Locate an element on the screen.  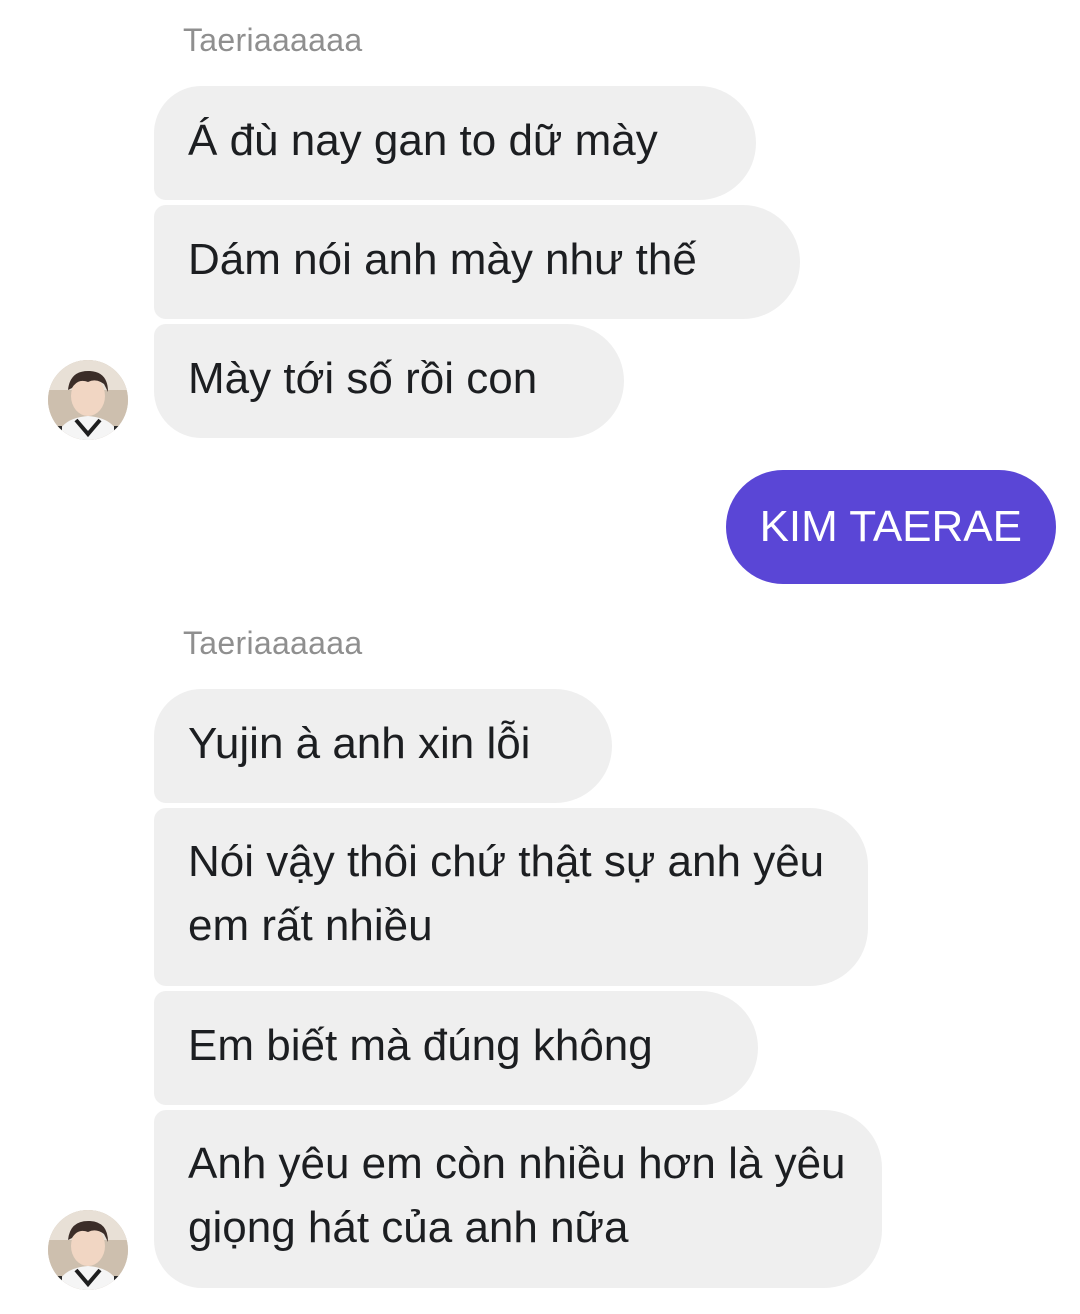
received-message: Yujin à anh xin lỗi is located at coordinates (383, 746).